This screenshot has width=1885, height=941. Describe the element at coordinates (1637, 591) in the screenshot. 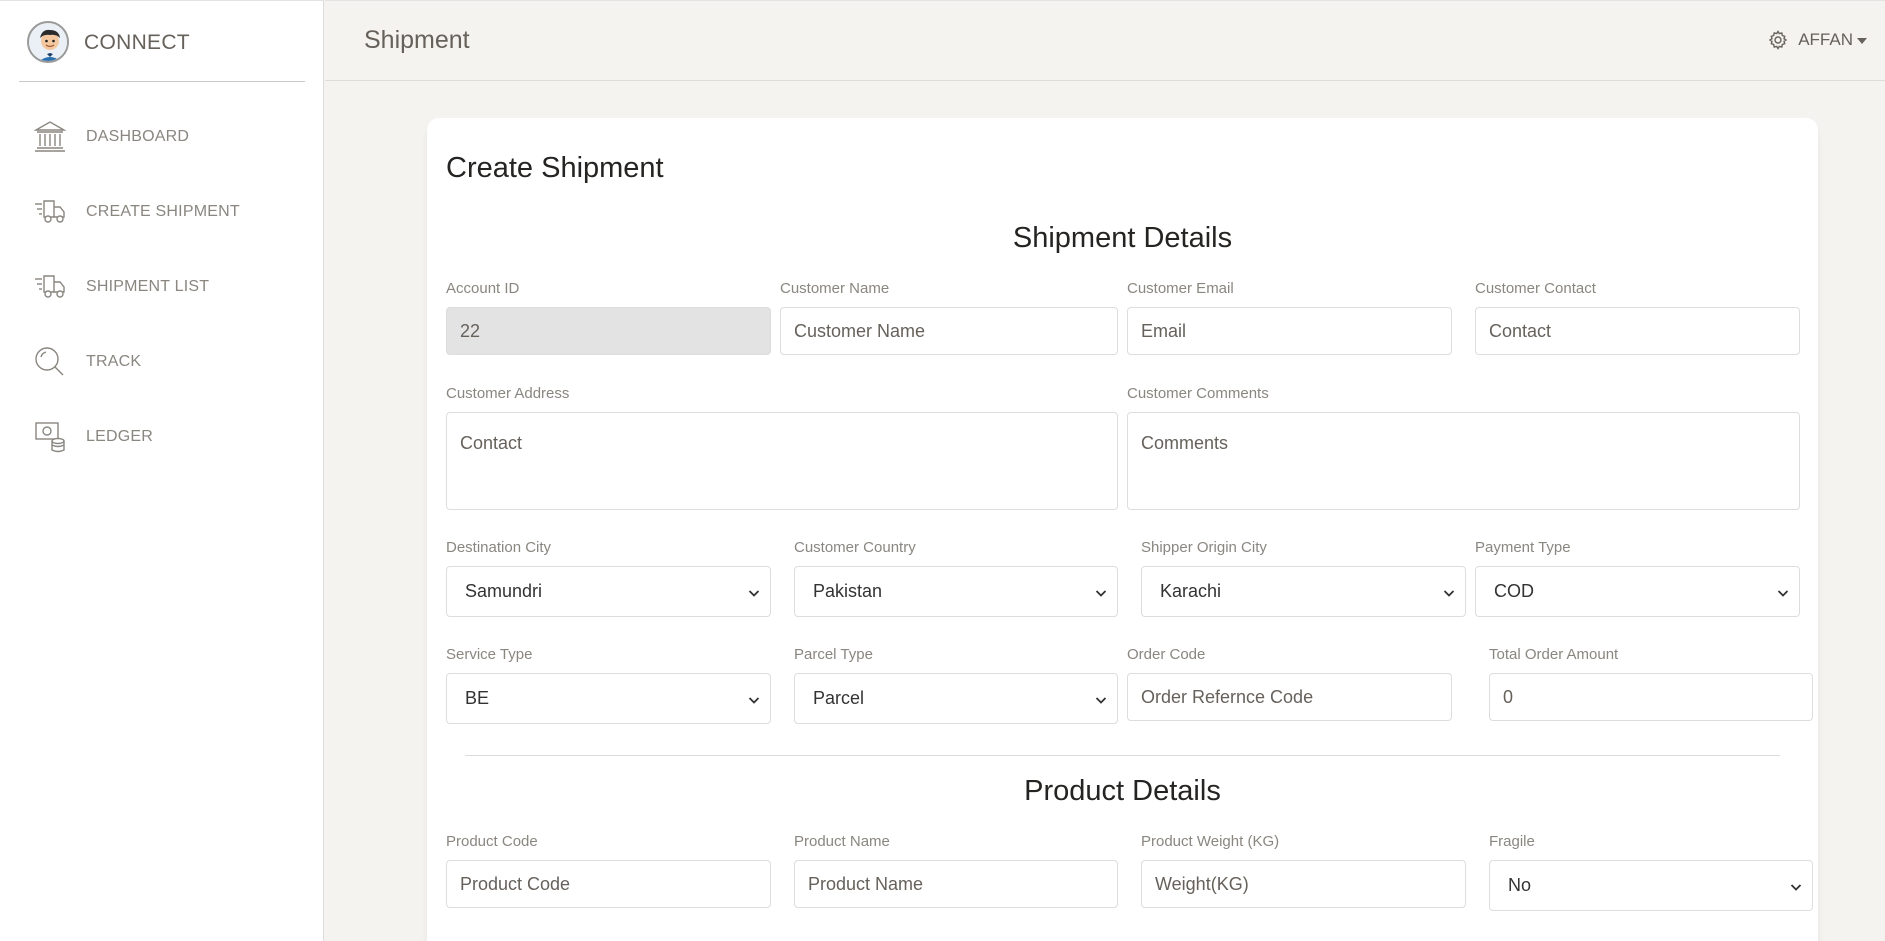

I see `payment-type-select: COD` at that location.